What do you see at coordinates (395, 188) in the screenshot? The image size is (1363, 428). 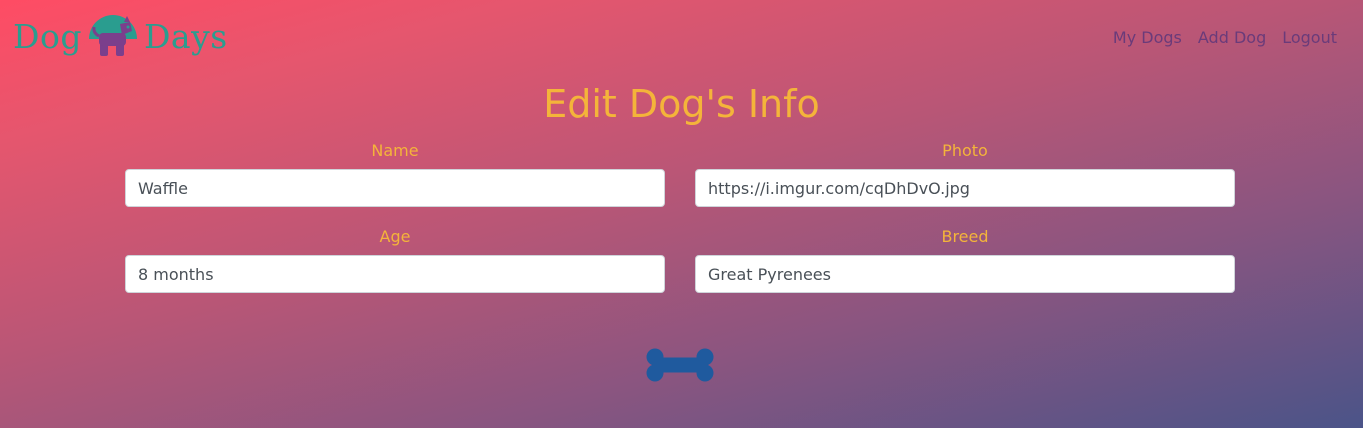 I see `name-input` at bounding box center [395, 188].